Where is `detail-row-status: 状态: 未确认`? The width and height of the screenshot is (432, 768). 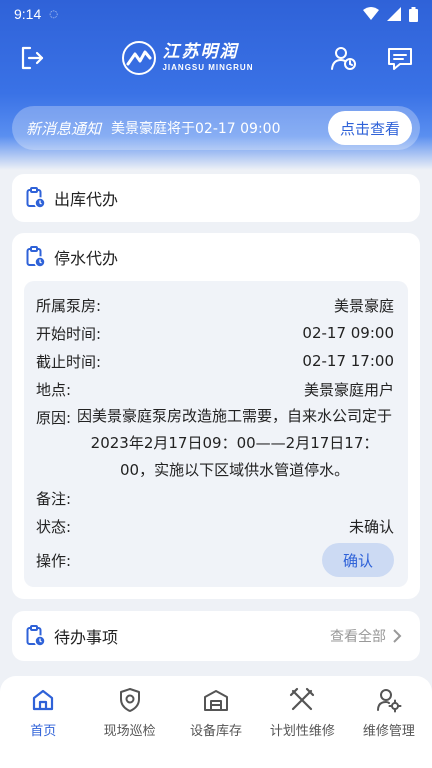 detail-row-status: 状态: 未确认 is located at coordinates (215, 526).